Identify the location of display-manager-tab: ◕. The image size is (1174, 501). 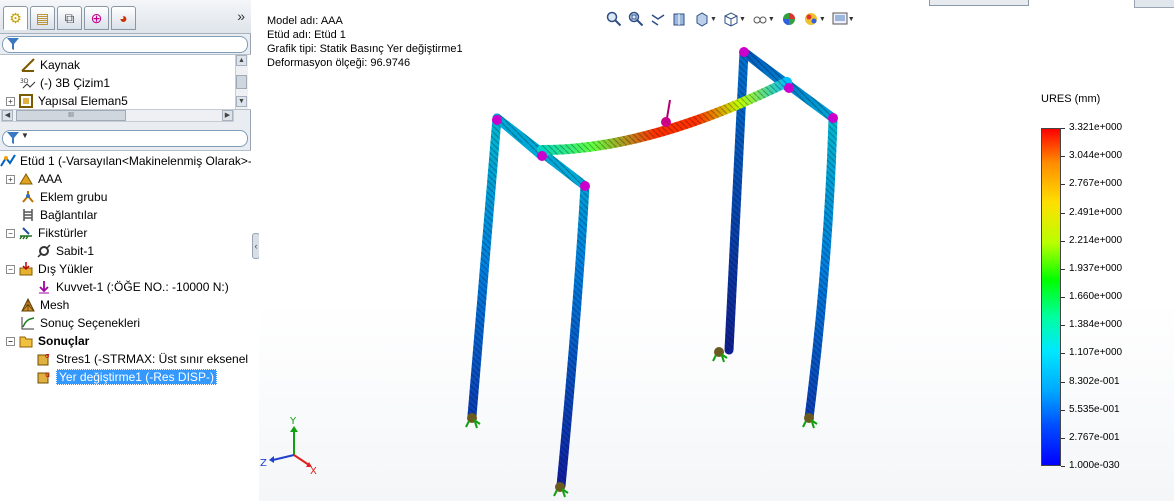
(123, 18).